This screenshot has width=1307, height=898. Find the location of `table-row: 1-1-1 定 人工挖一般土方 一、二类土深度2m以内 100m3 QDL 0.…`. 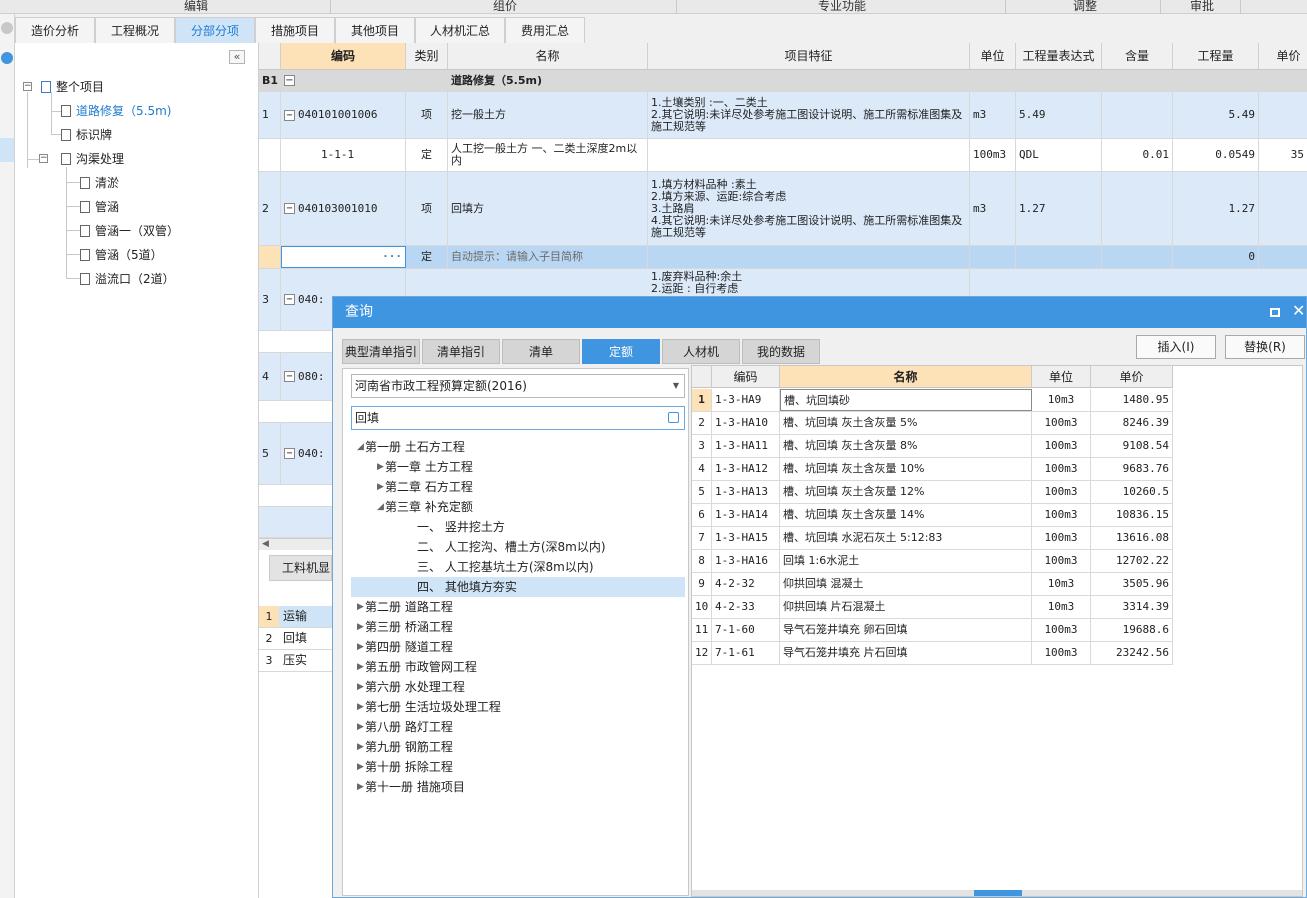

table-row: 1-1-1 定 人工挖一般土方 一、二类土深度2m以内 100m3 QDL 0.… is located at coordinates (783, 155).